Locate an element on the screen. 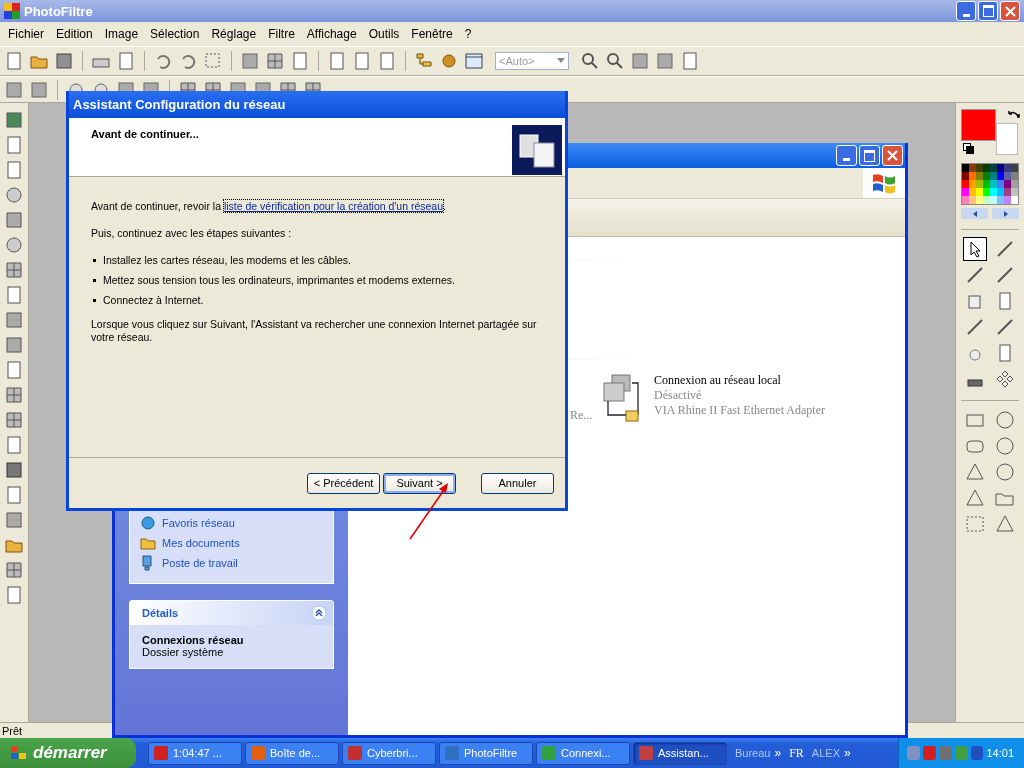  menu-item: Image is located at coordinates (121, 34).